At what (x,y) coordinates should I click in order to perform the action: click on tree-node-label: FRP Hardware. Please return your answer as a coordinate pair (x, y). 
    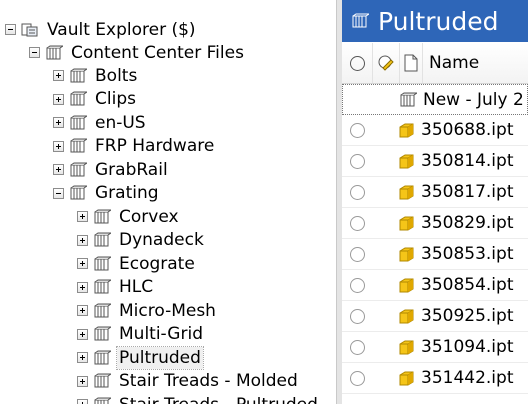
    Looking at the image, I should click on (155, 146).